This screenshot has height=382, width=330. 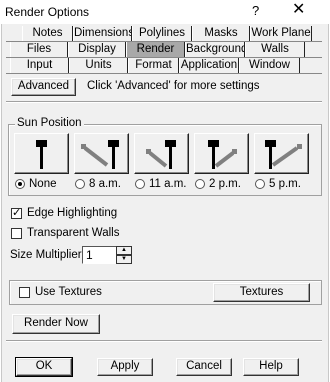 What do you see at coordinates (49, 123) in the screenshot?
I see `sun-position-legend: Sun Position` at bounding box center [49, 123].